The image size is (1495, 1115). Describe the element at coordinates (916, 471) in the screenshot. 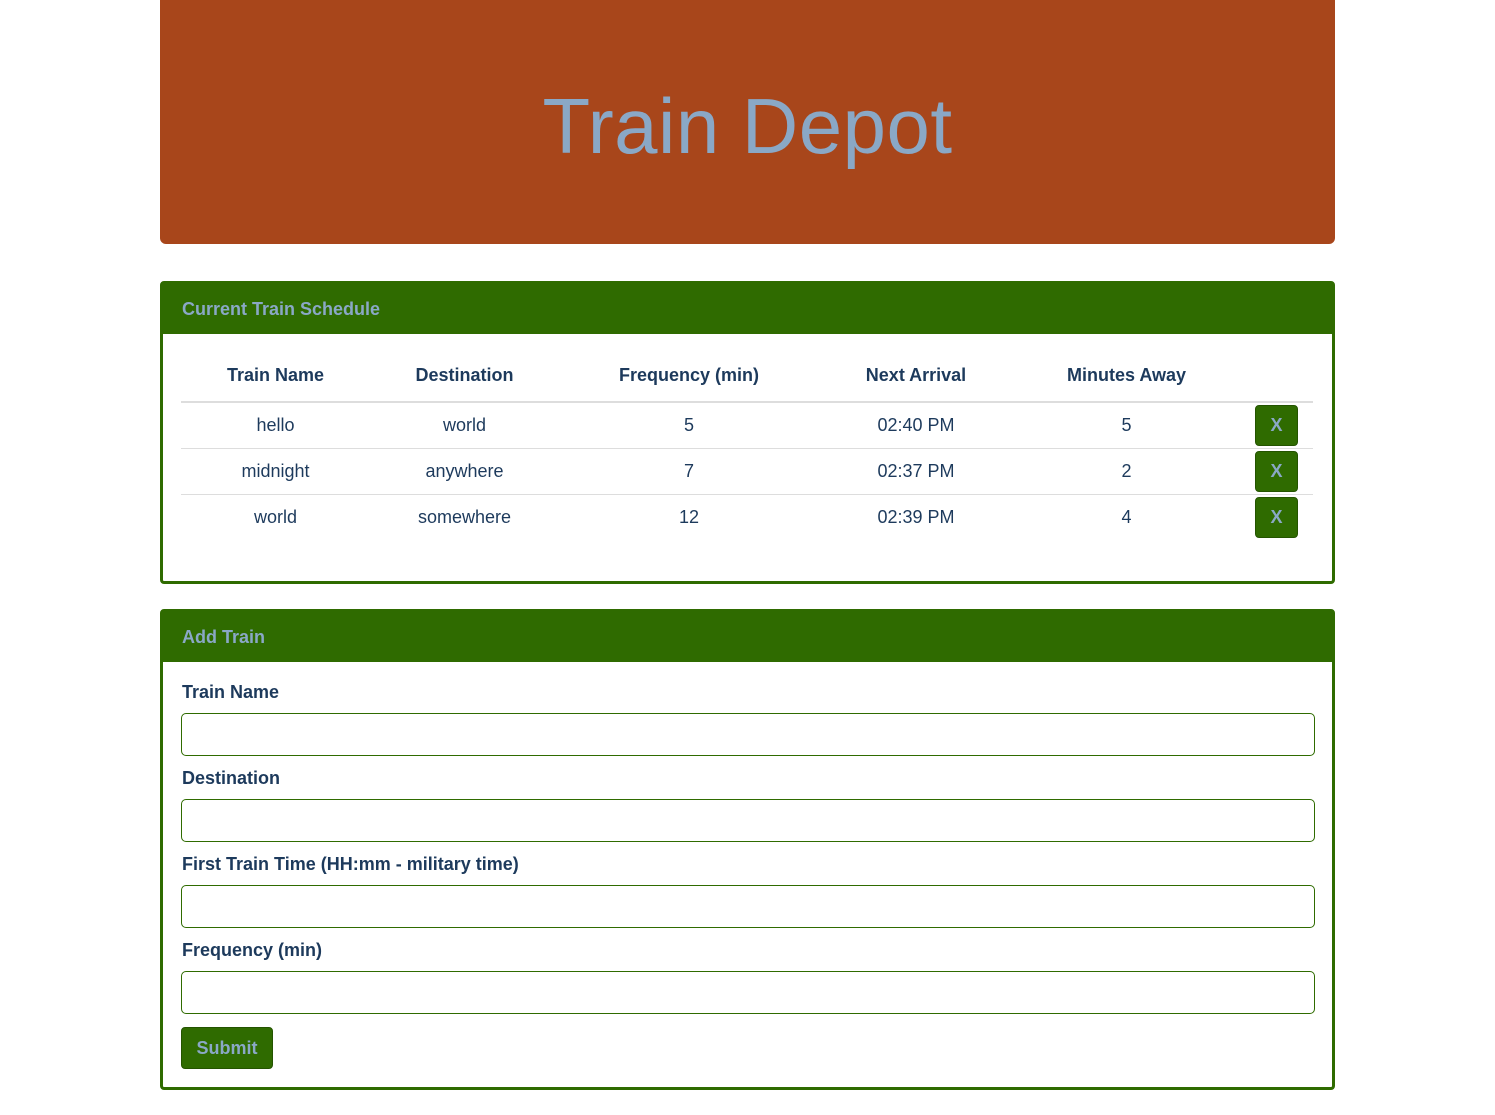

I see `cell-next-arrival: 02:37 PM` at that location.